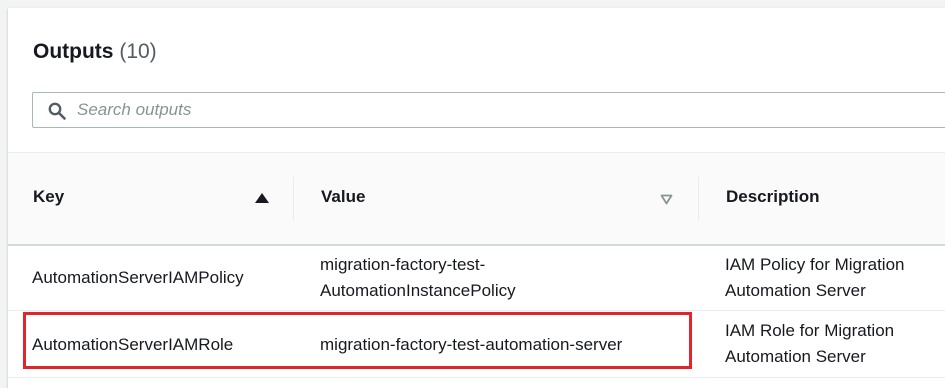  What do you see at coordinates (138, 51) in the screenshot?
I see `outputs-count: (10)` at bounding box center [138, 51].